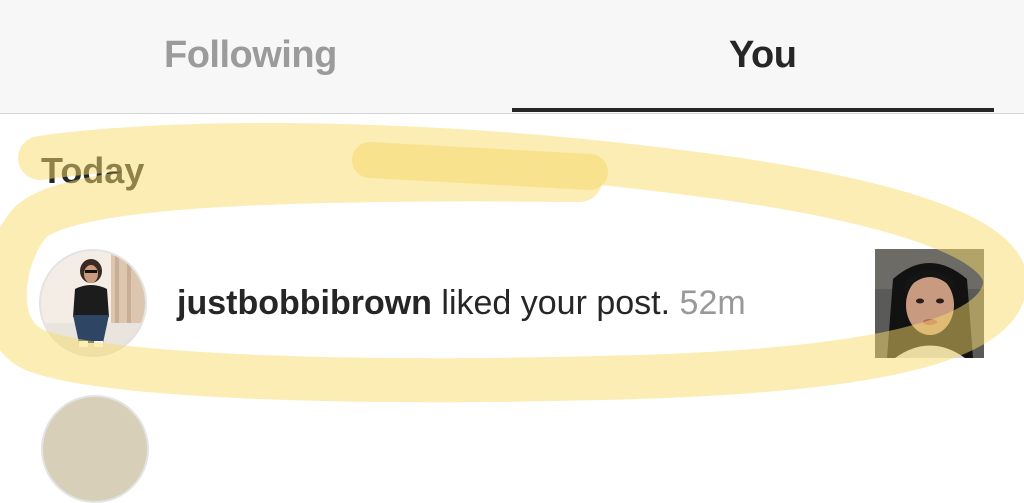 Image resolution: width=1024 pixels, height=503 pixels. I want to click on notification-time: 52m, so click(712, 303).